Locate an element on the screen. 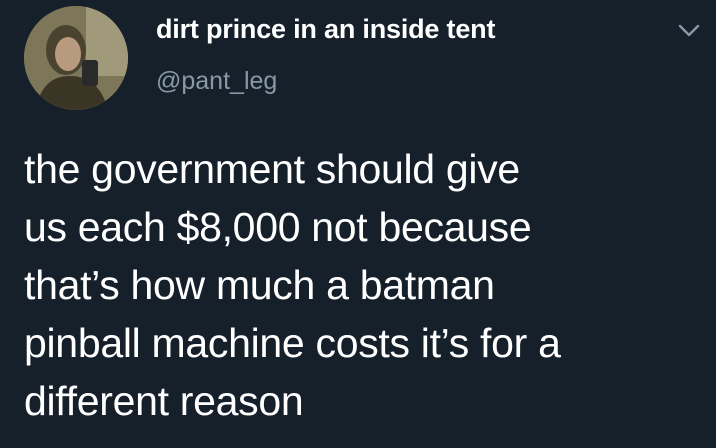 This screenshot has height=448, width=716. tweet-text-line: the government should give is located at coordinates (272, 169).